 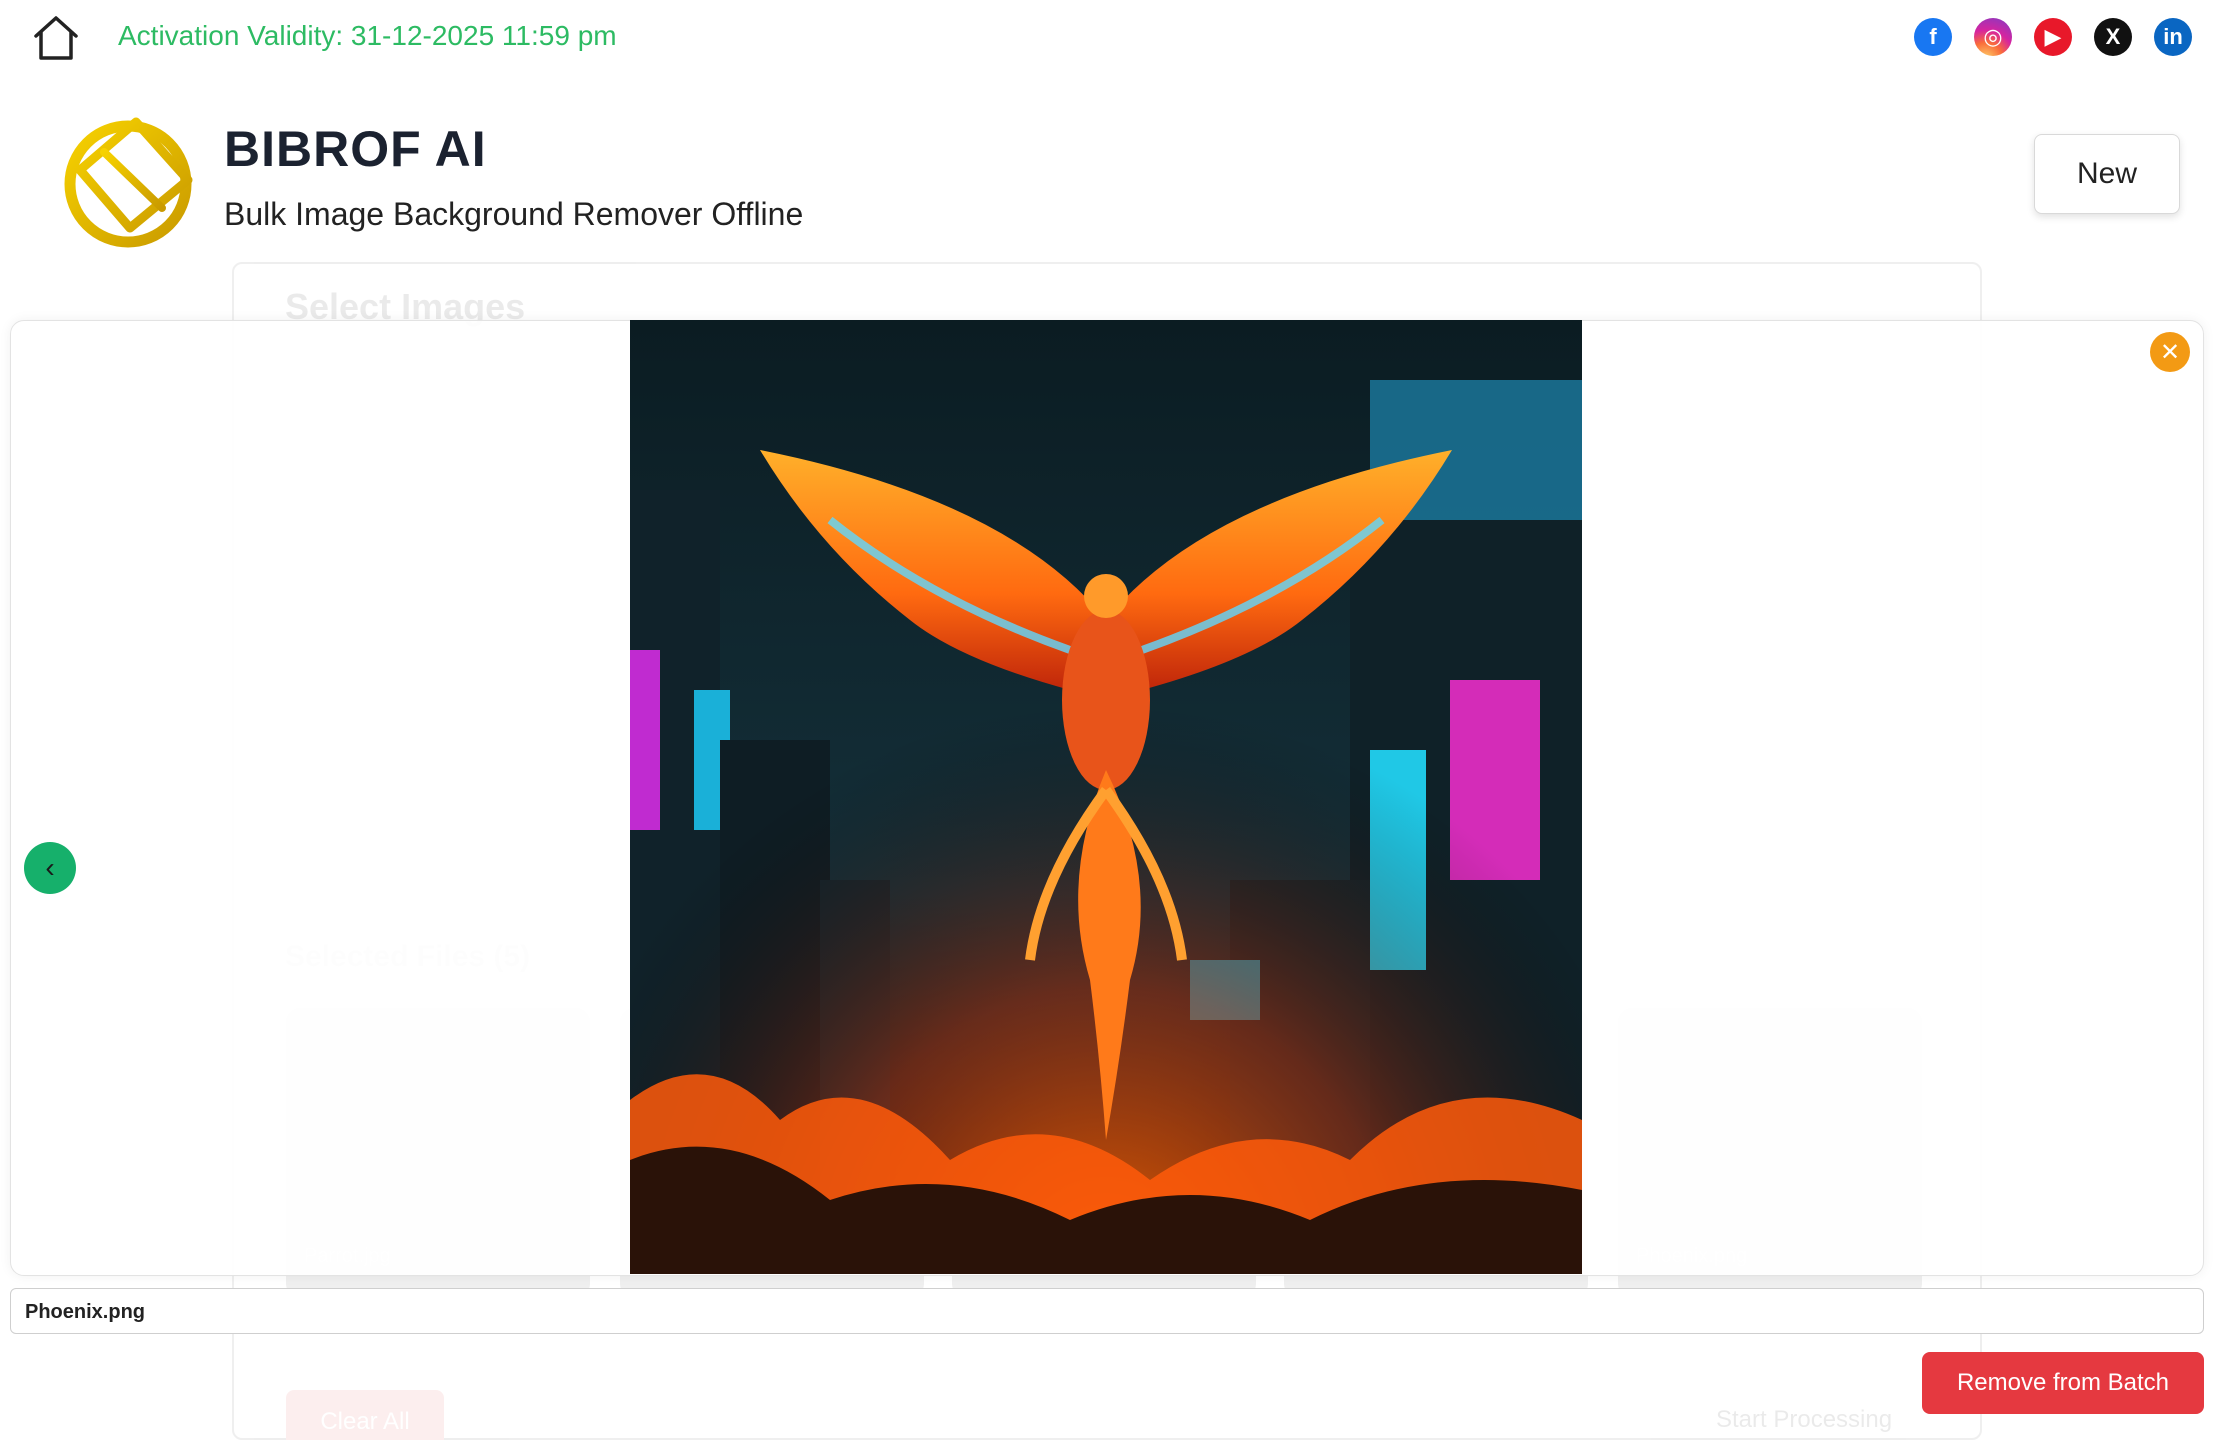 What do you see at coordinates (2107, 174) in the screenshot?
I see `new-button: New` at bounding box center [2107, 174].